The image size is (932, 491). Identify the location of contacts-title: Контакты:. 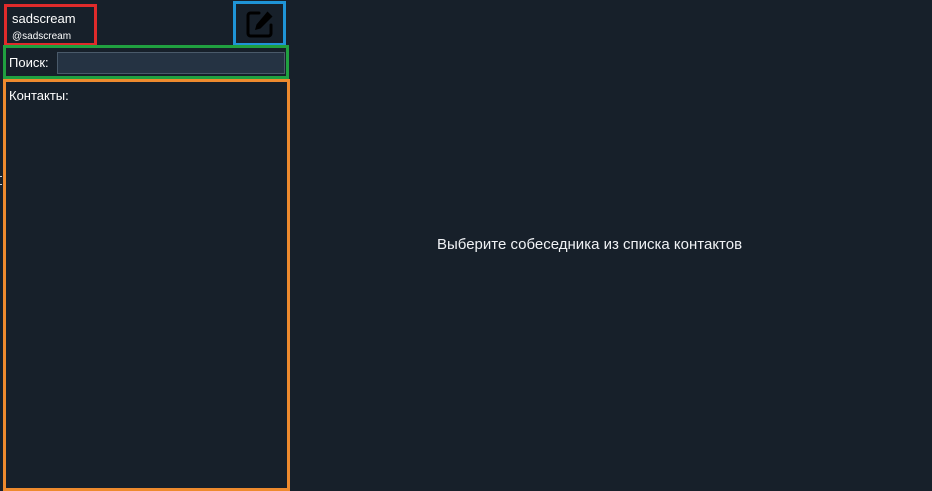
(39, 95).